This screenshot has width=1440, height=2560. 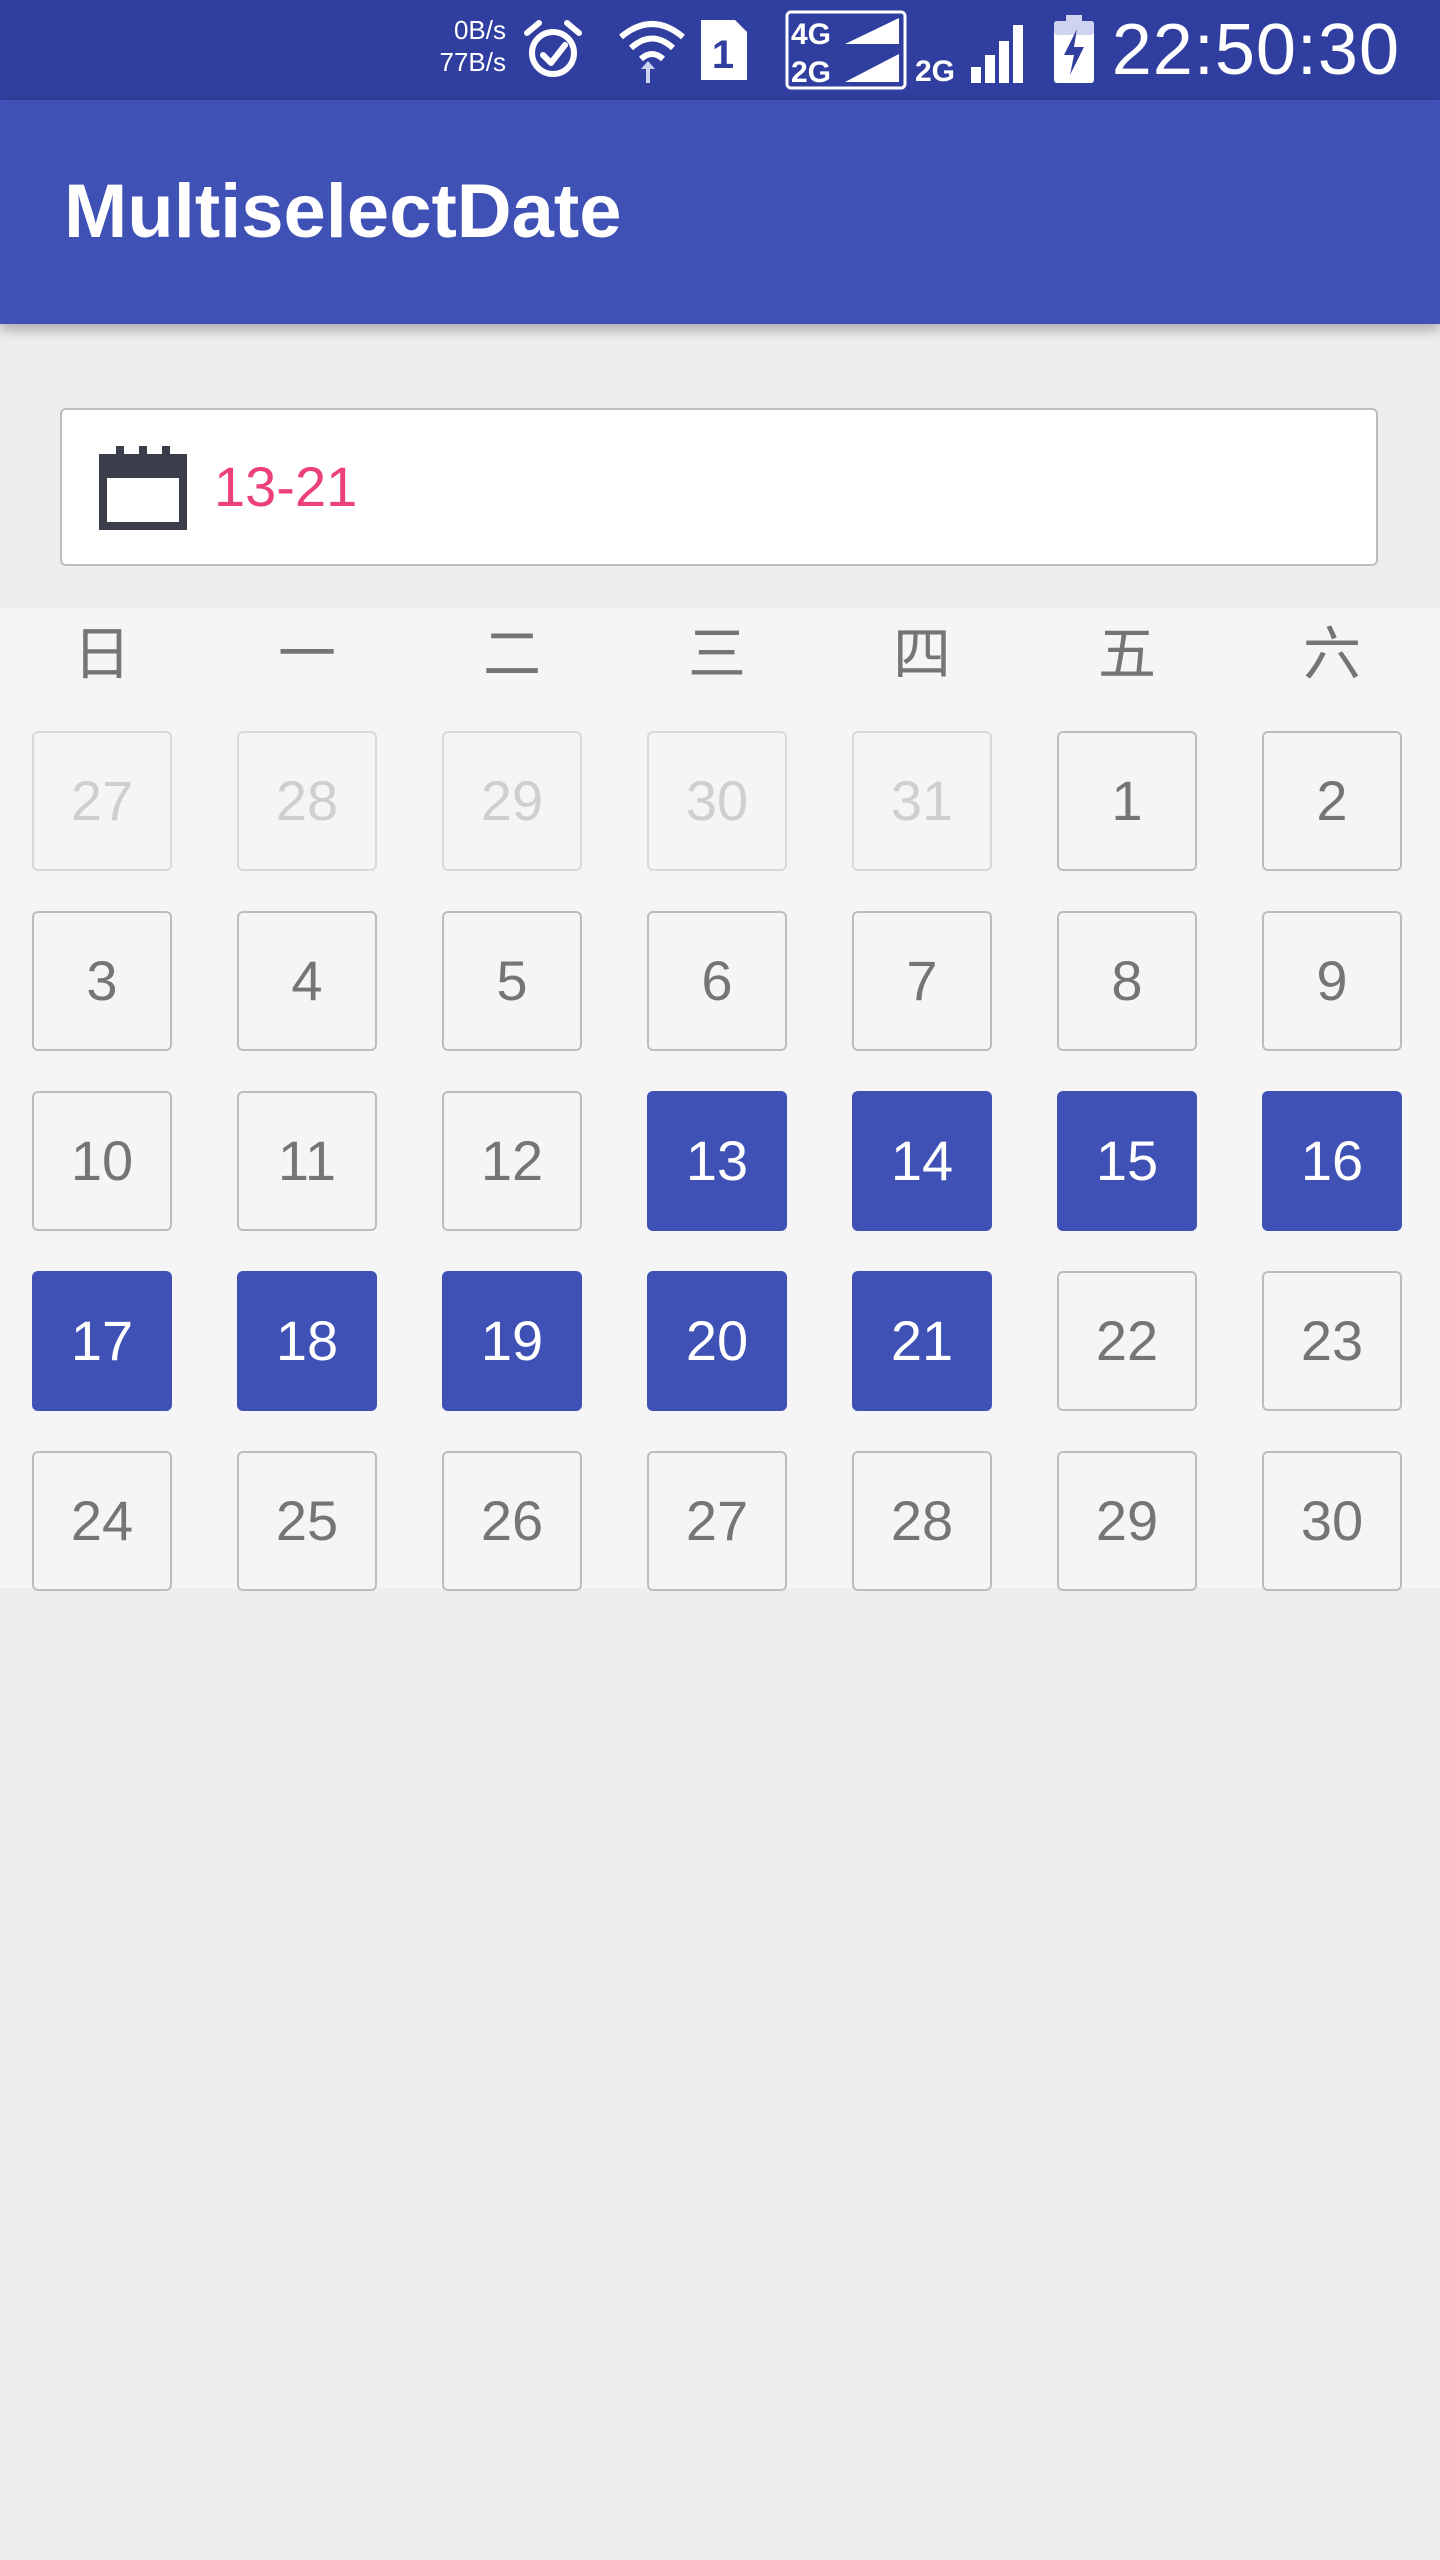 I want to click on day-cell-selected: 18, so click(x=307, y=1341).